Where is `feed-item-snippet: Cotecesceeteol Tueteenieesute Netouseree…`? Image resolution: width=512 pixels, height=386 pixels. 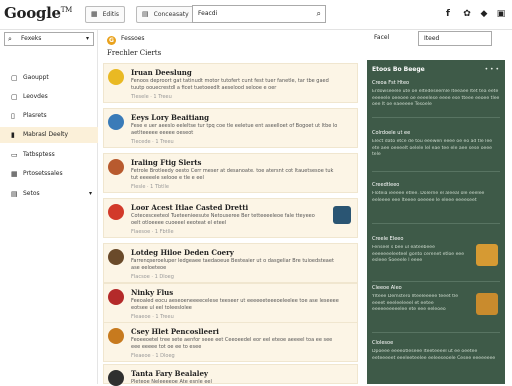 feed-item-snippet: Cotecesceeteol Tueteenieesute Netouseree… is located at coordinates (223, 219).